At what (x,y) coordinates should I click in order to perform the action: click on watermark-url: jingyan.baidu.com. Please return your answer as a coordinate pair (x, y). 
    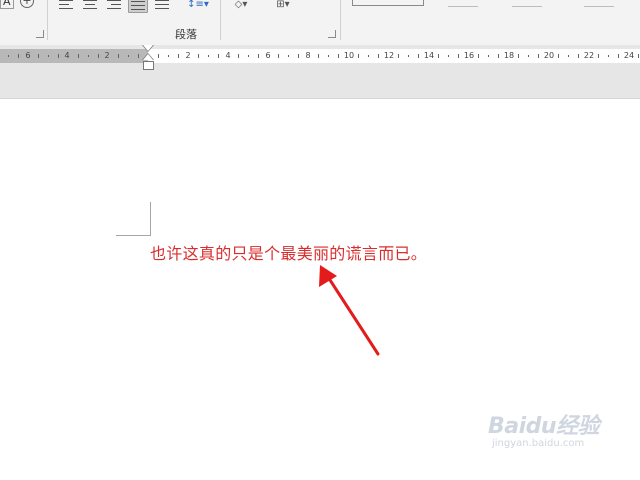
    Looking at the image, I should click on (538, 443).